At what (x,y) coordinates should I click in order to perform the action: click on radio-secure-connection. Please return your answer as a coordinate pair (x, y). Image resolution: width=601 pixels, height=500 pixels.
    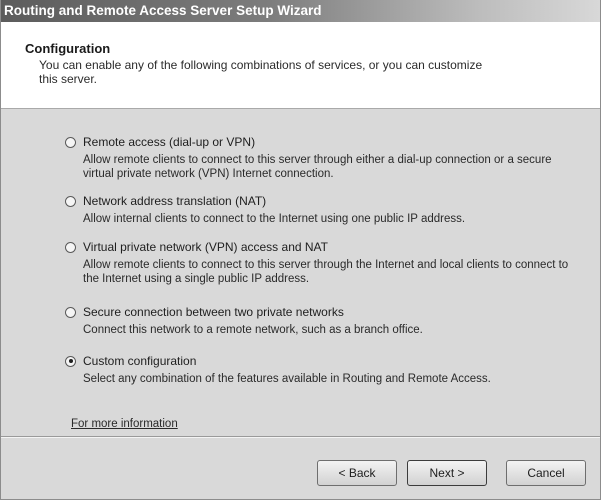
    Looking at the image, I should click on (70, 312).